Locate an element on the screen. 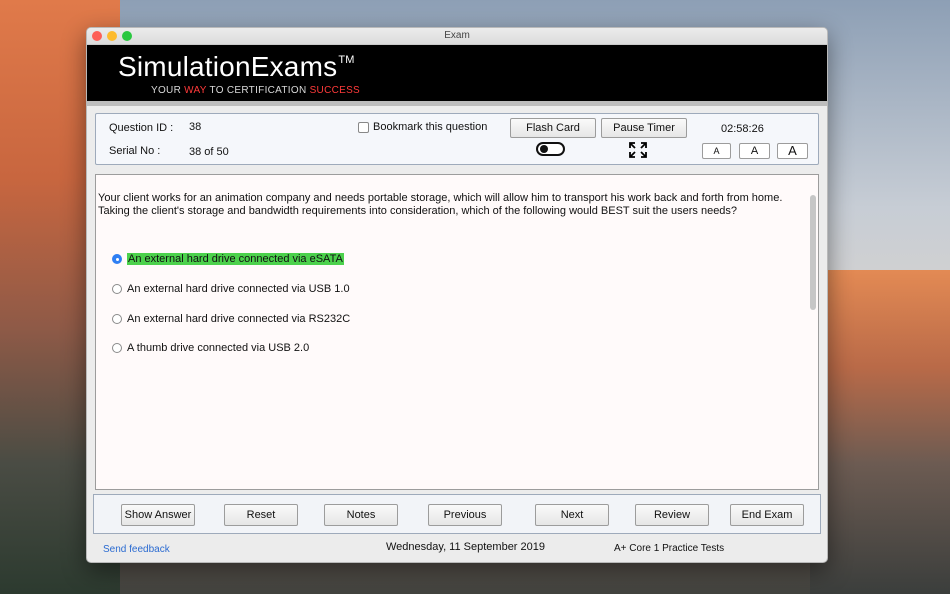 Image resolution: width=950 pixels, height=594 pixels. window-title: Exam is located at coordinates (457, 35).